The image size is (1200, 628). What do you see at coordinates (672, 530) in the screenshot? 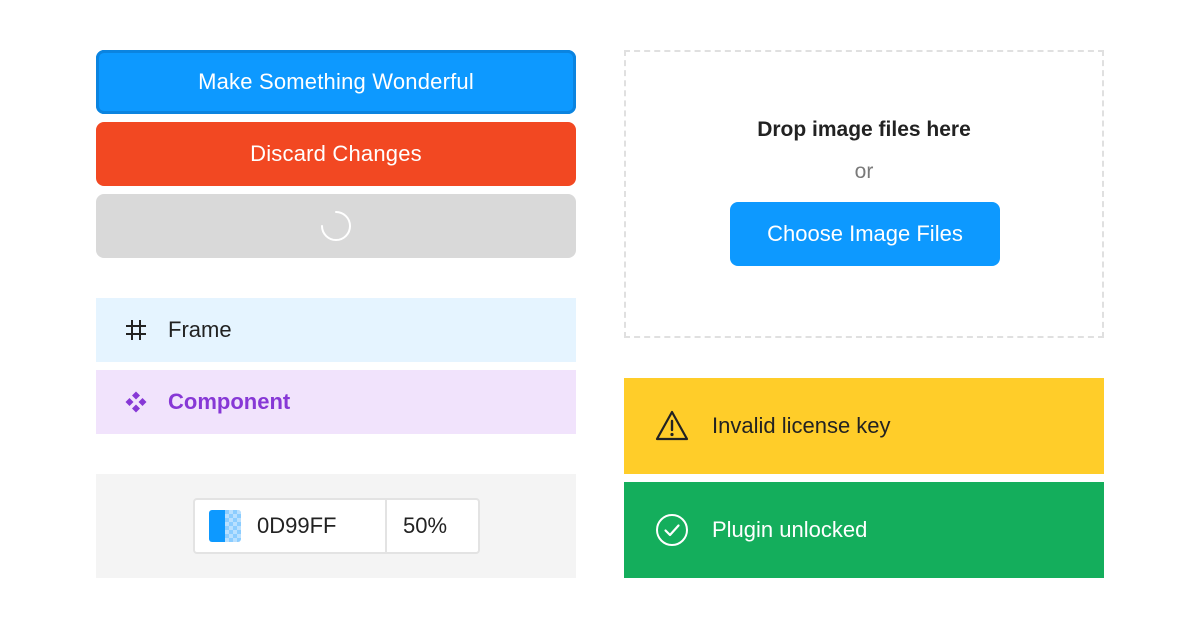
I see `check-circle-icon` at bounding box center [672, 530].